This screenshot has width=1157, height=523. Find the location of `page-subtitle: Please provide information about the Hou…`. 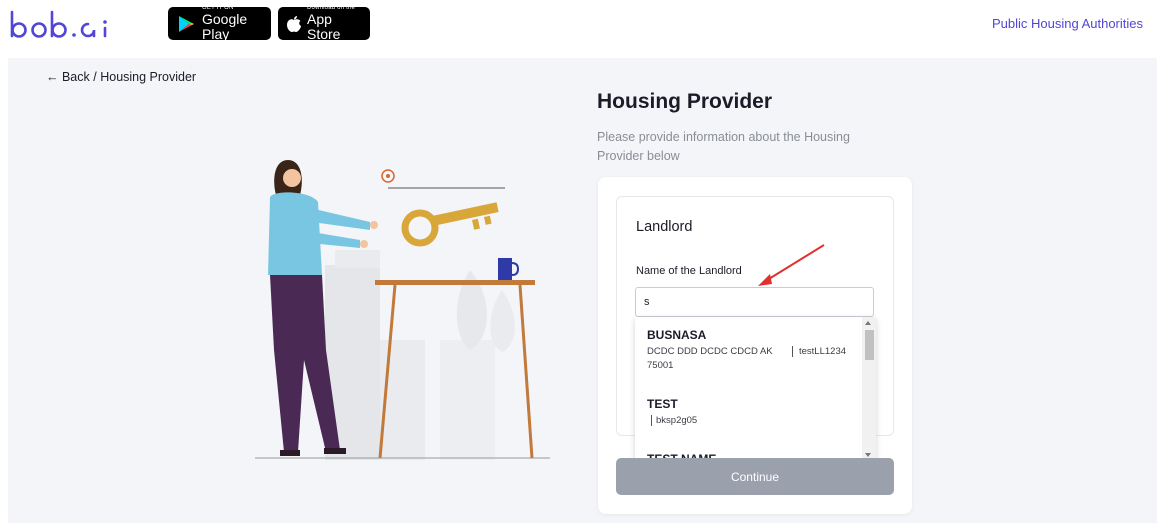

page-subtitle: Please provide information about the Hou… is located at coordinates (723, 146).